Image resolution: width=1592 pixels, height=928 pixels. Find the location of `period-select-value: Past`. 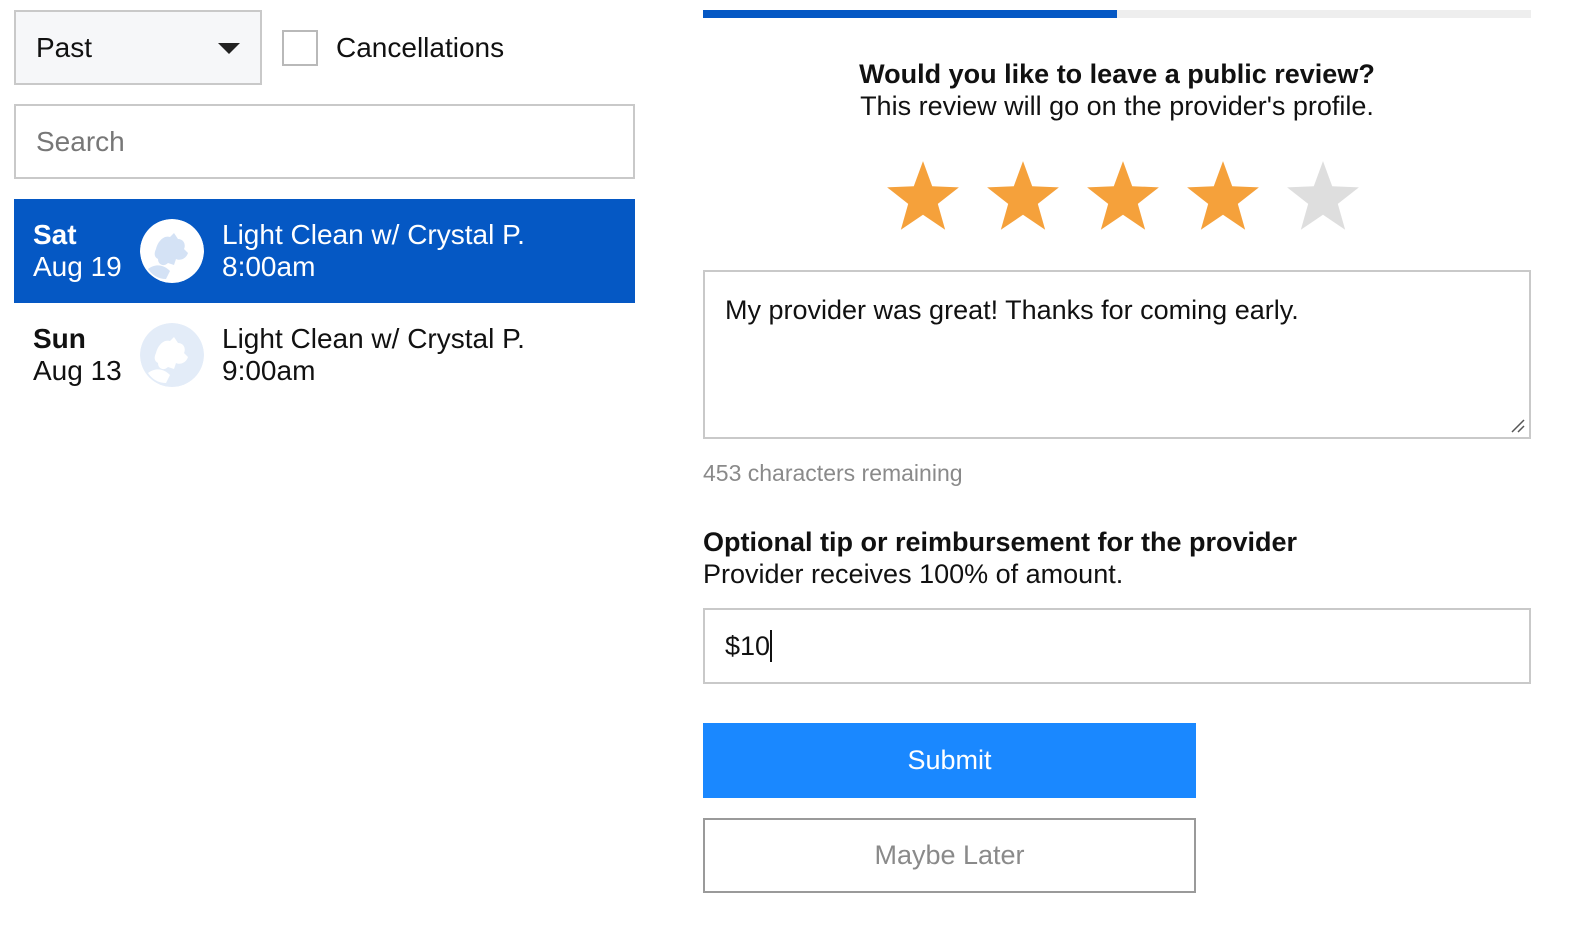

period-select-value: Past is located at coordinates (64, 47).